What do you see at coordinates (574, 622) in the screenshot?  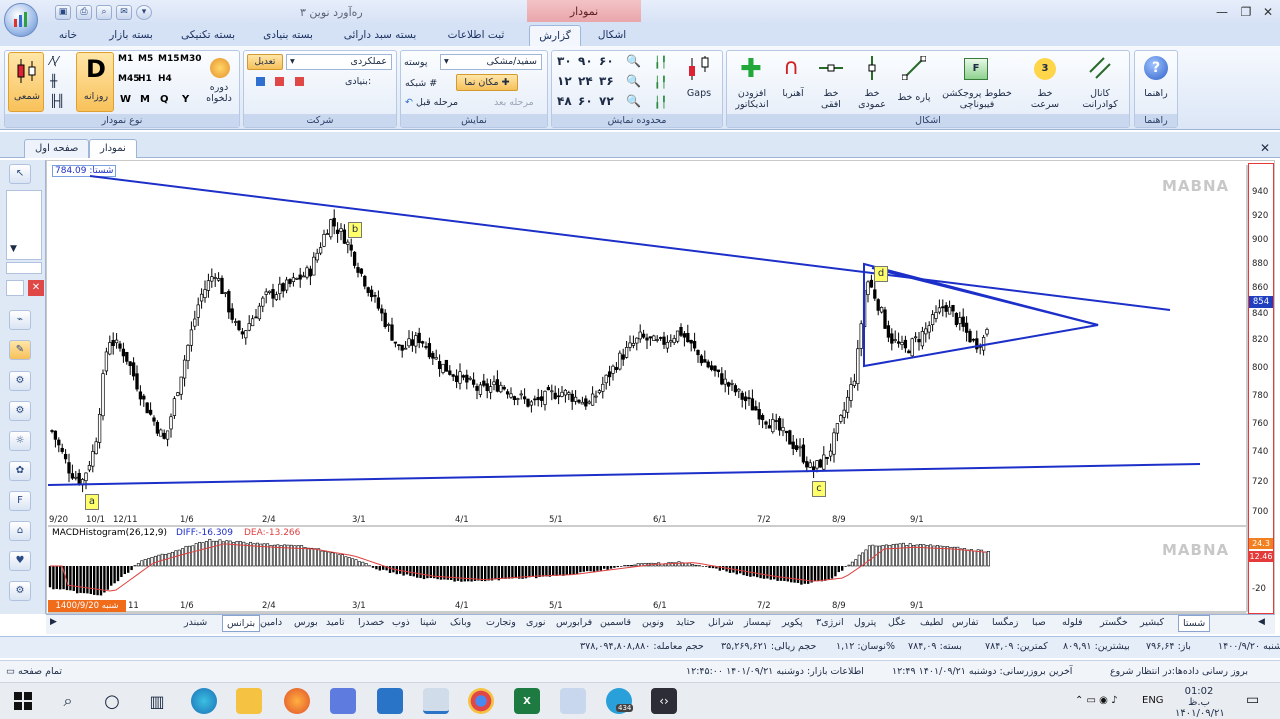 I see `symbol-tab: فرابورس` at bounding box center [574, 622].